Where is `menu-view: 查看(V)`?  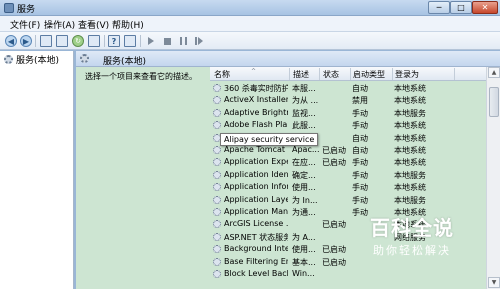 menu-view: 查看(V) is located at coordinates (93, 24).